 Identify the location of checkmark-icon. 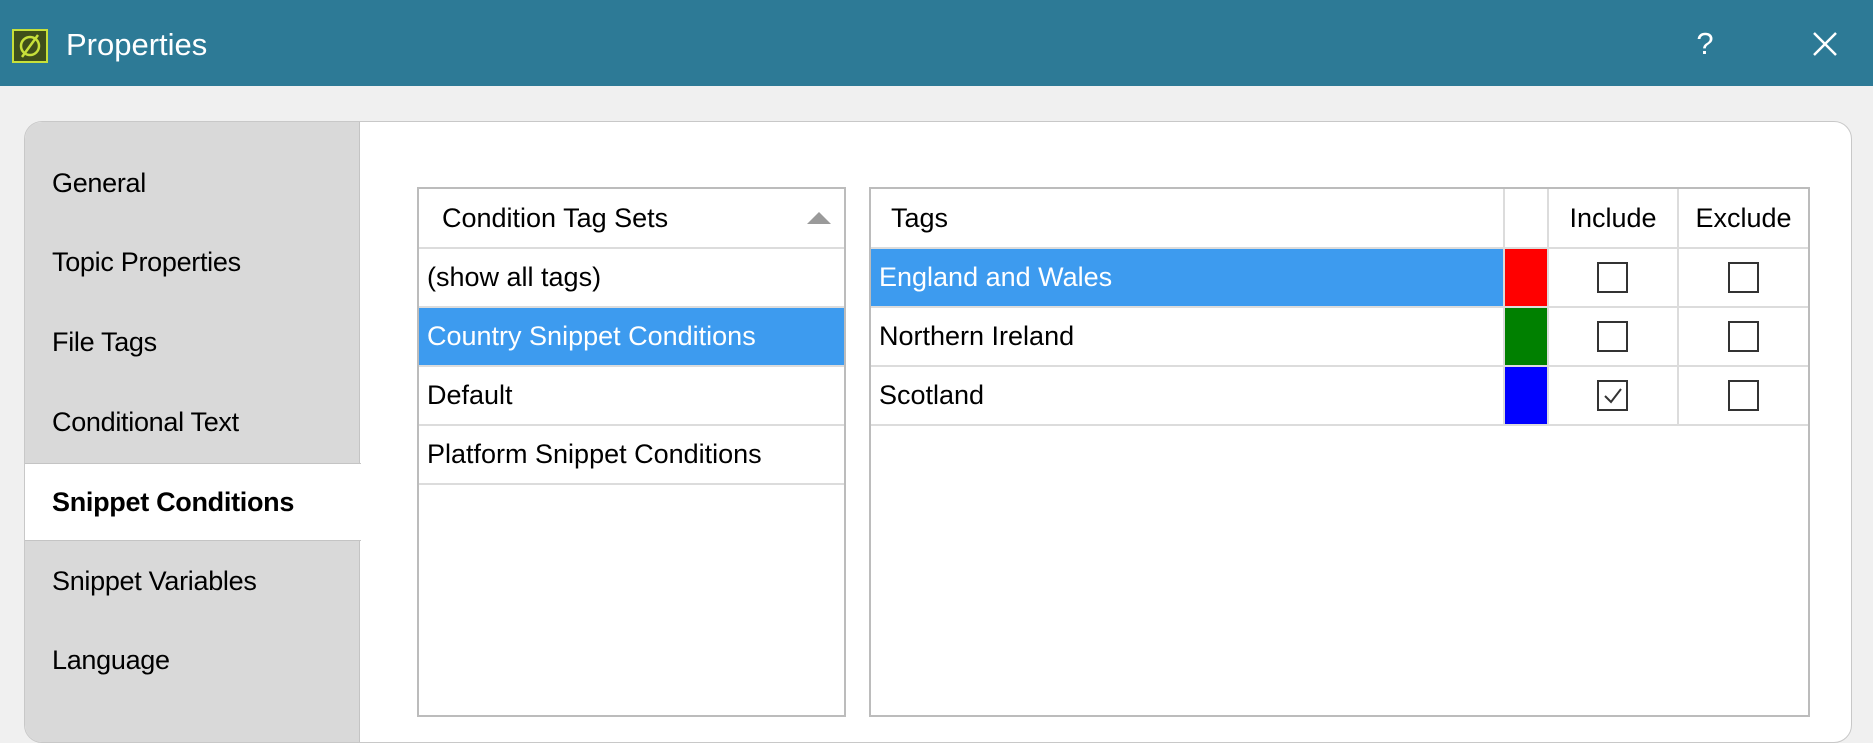
(1613, 395).